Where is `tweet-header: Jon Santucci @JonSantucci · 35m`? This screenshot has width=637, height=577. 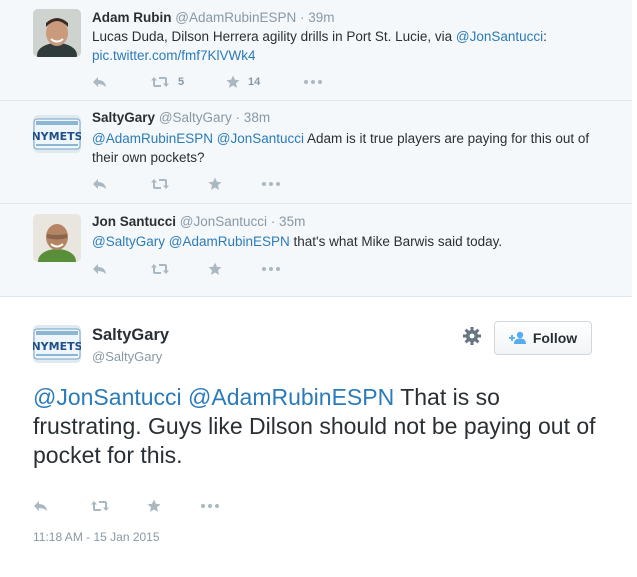 tweet-header: Jon Santucci @JonSantucci · 35m is located at coordinates (198, 221).